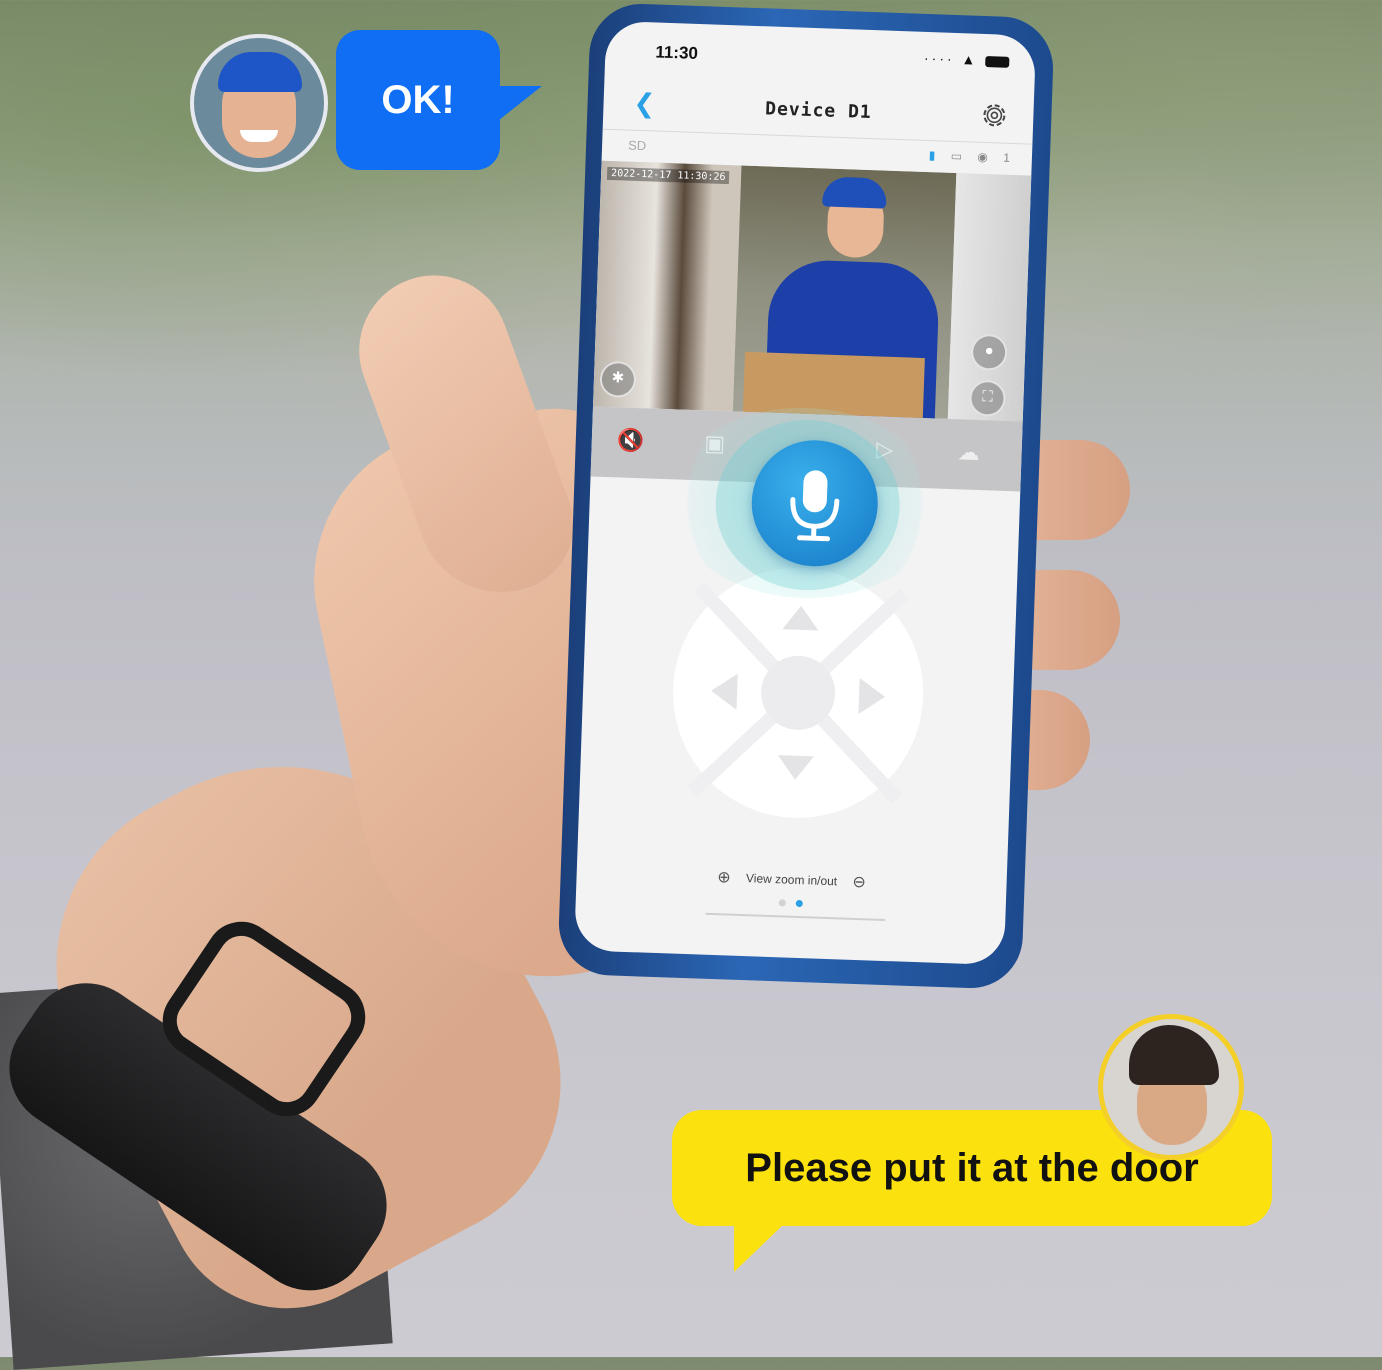 The width and height of the screenshot is (1382, 1370). What do you see at coordinates (1171, 1087) in the screenshot?
I see `owner-avatar` at bounding box center [1171, 1087].